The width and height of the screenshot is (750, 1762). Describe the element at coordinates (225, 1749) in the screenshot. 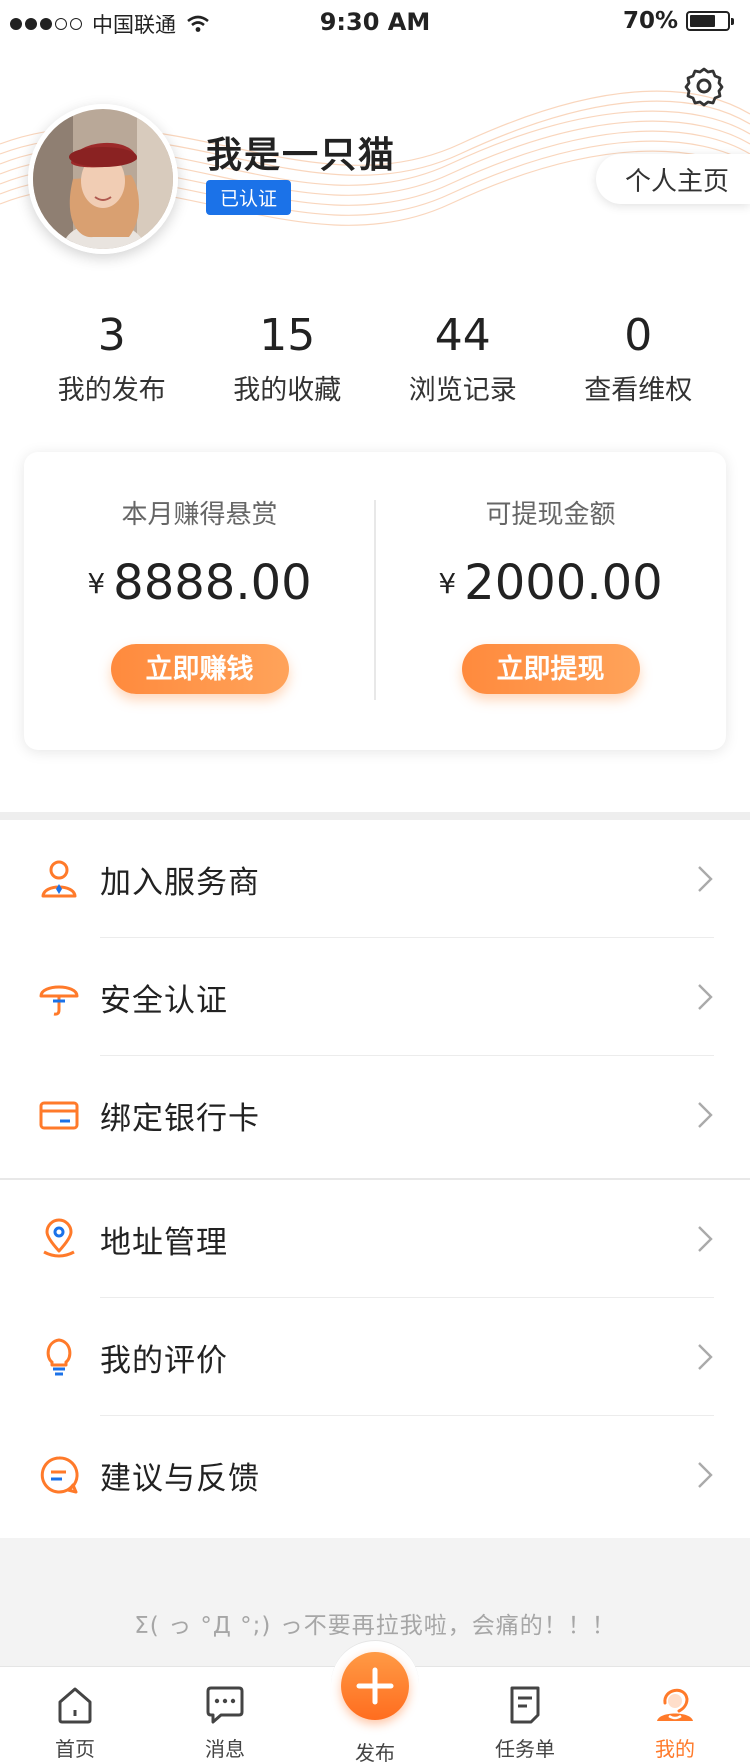

I see `tab-label: 消息` at that location.